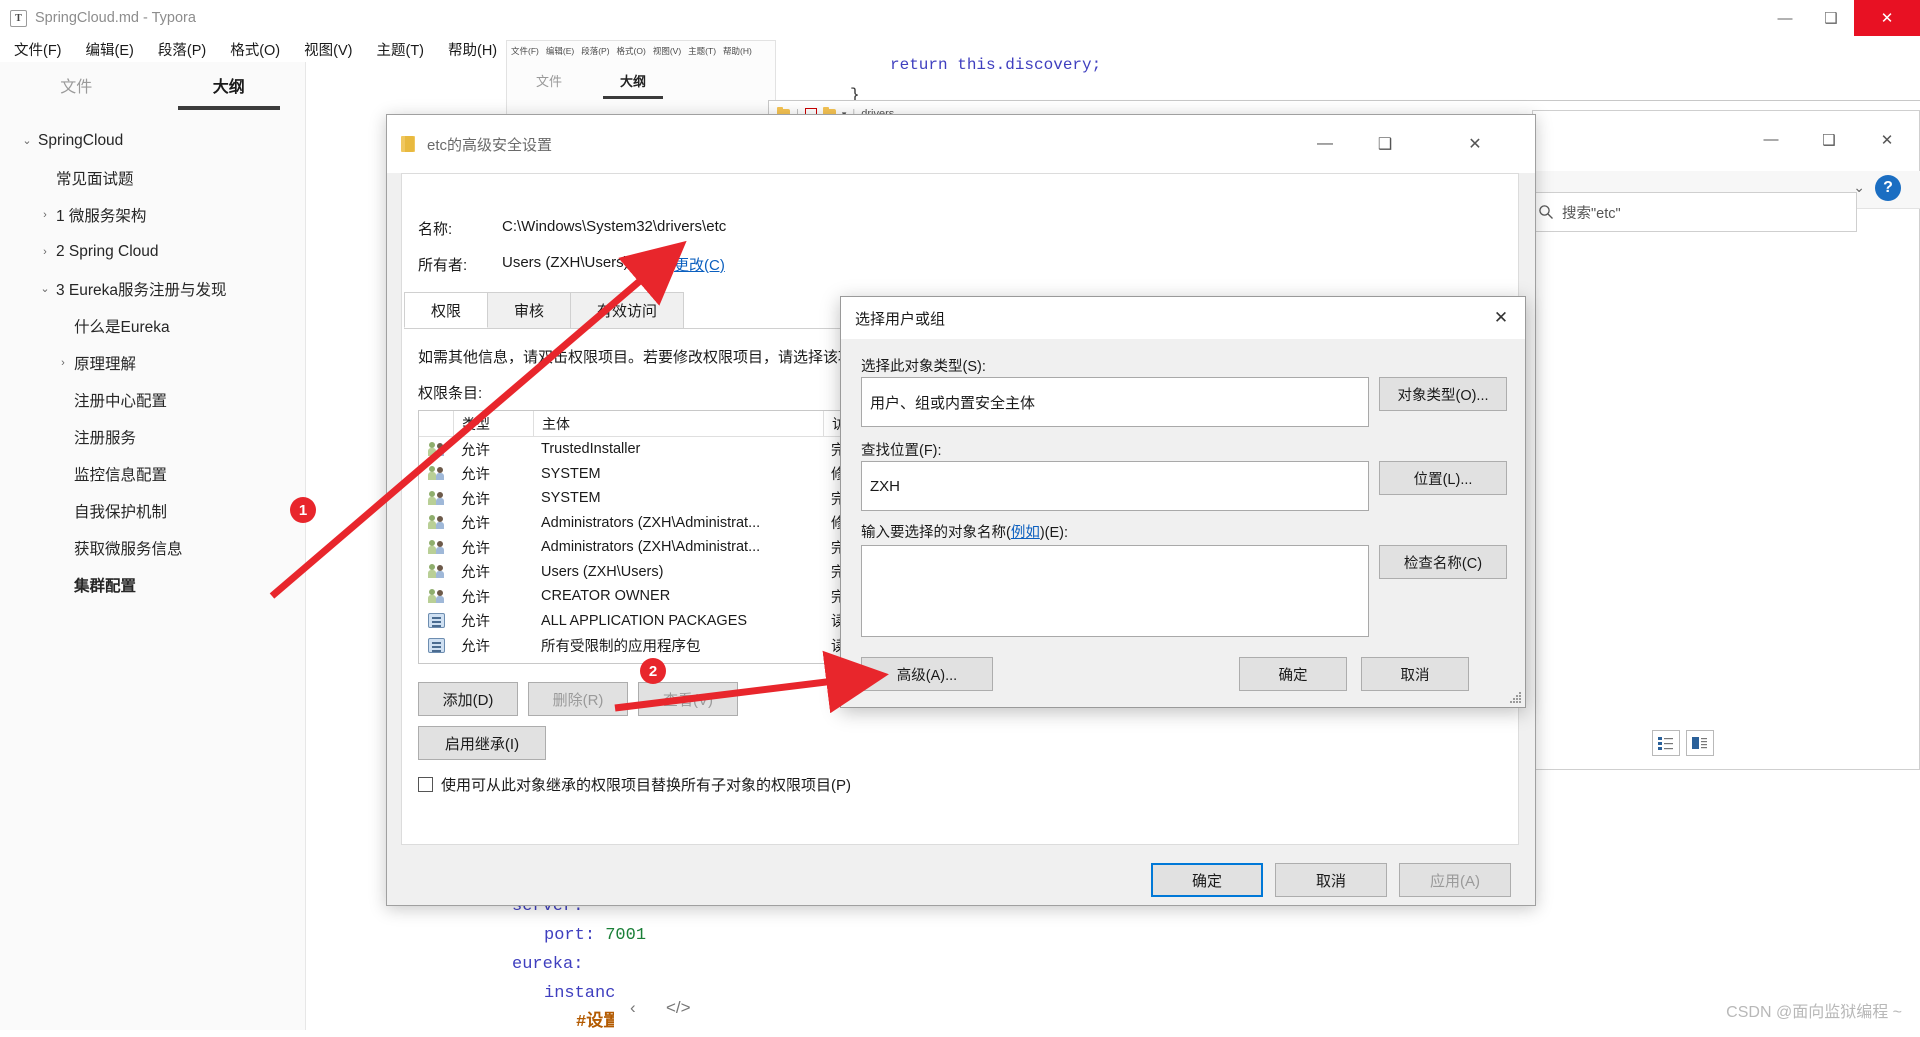 The height and width of the screenshot is (1037, 1920). Describe the element at coordinates (678, 424) in the screenshot. I see `table-header-principal: 主体` at that location.